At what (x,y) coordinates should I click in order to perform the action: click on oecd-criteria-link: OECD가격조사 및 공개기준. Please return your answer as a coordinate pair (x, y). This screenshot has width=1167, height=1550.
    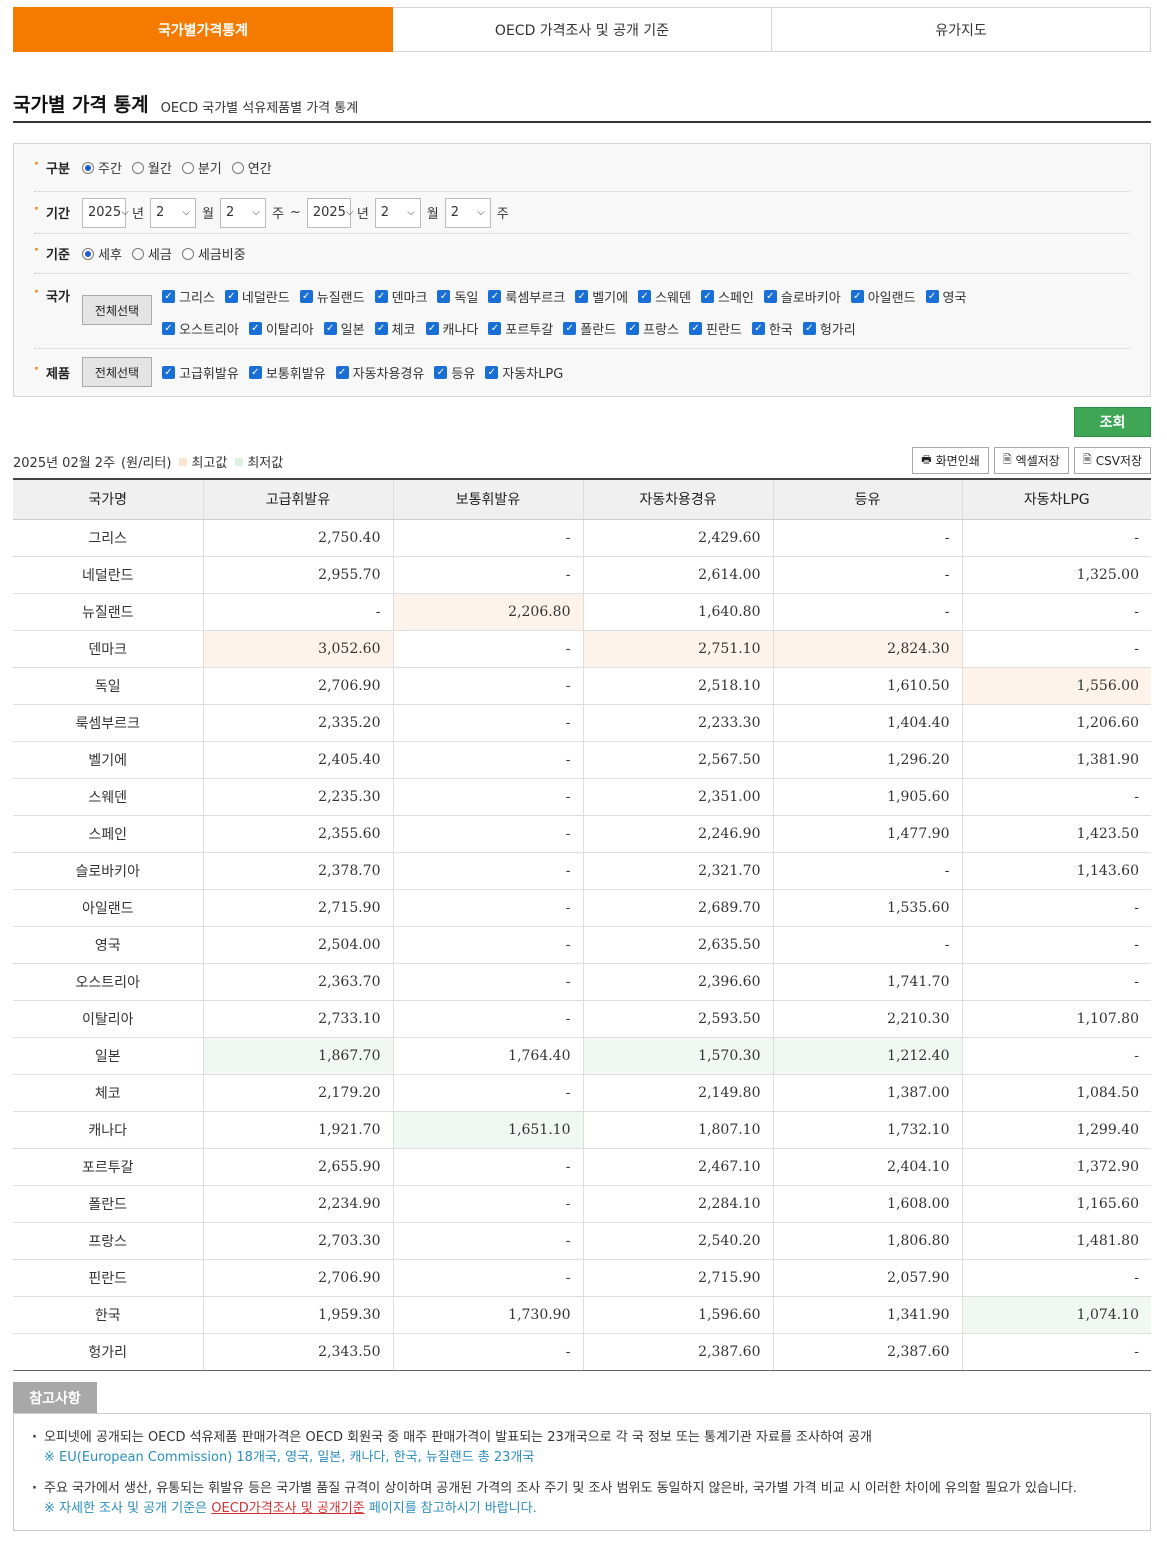
    Looking at the image, I should click on (287, 1508).